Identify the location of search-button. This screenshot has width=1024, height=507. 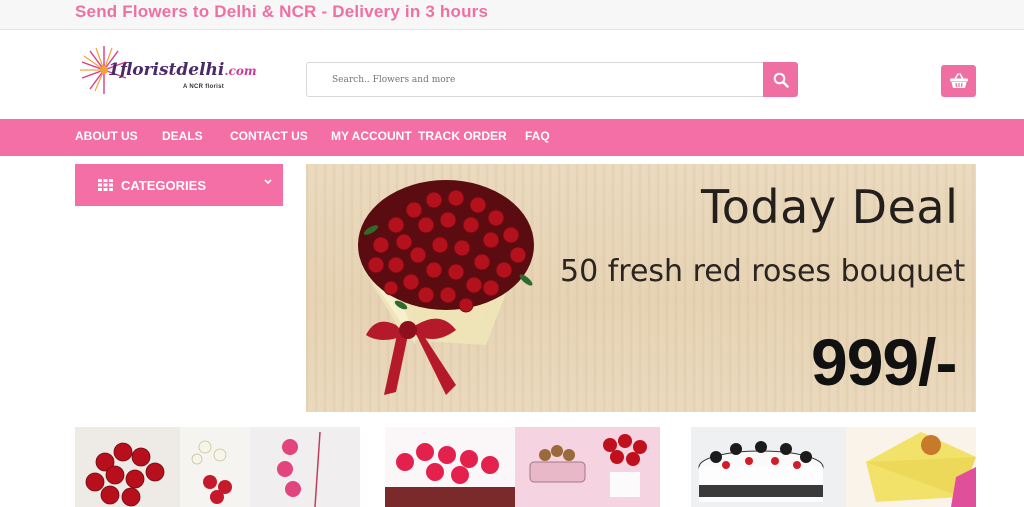
(780, 79).